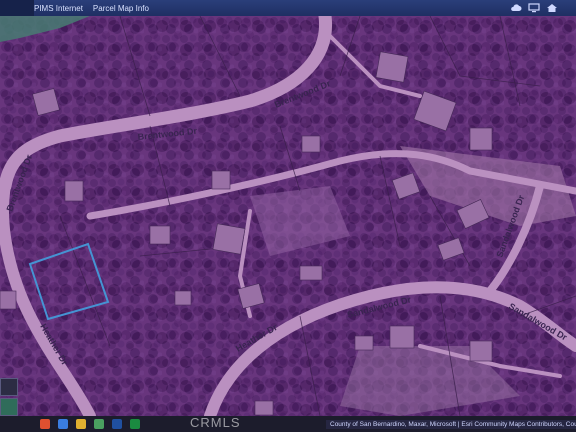 This screenshot has height=432, width=576. Describe the element at coordinates (17, 8) in the screenshot. I see `menubar-logo-area` at that location.